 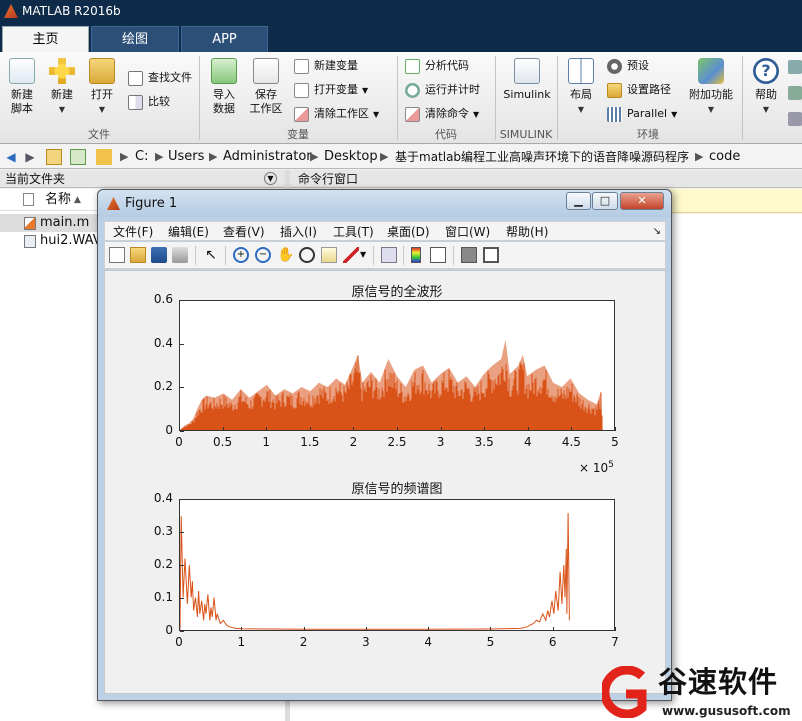 I want to click on open-button: 打开 ▼, so click(x=102, y=87).